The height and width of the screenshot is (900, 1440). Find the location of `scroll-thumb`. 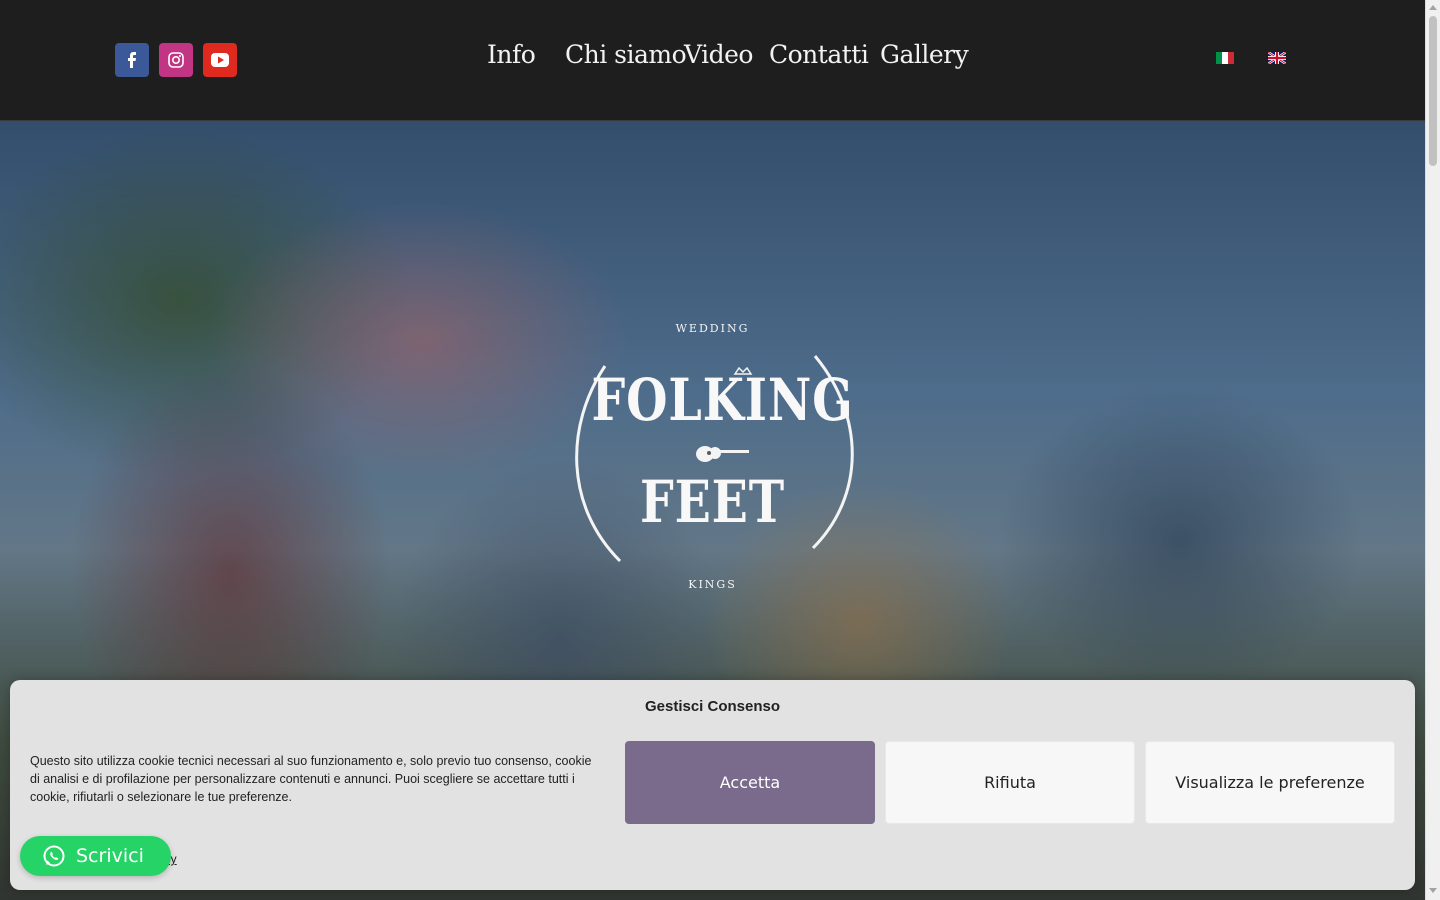

scroll-thumb is located at coordinates (1433, 91).